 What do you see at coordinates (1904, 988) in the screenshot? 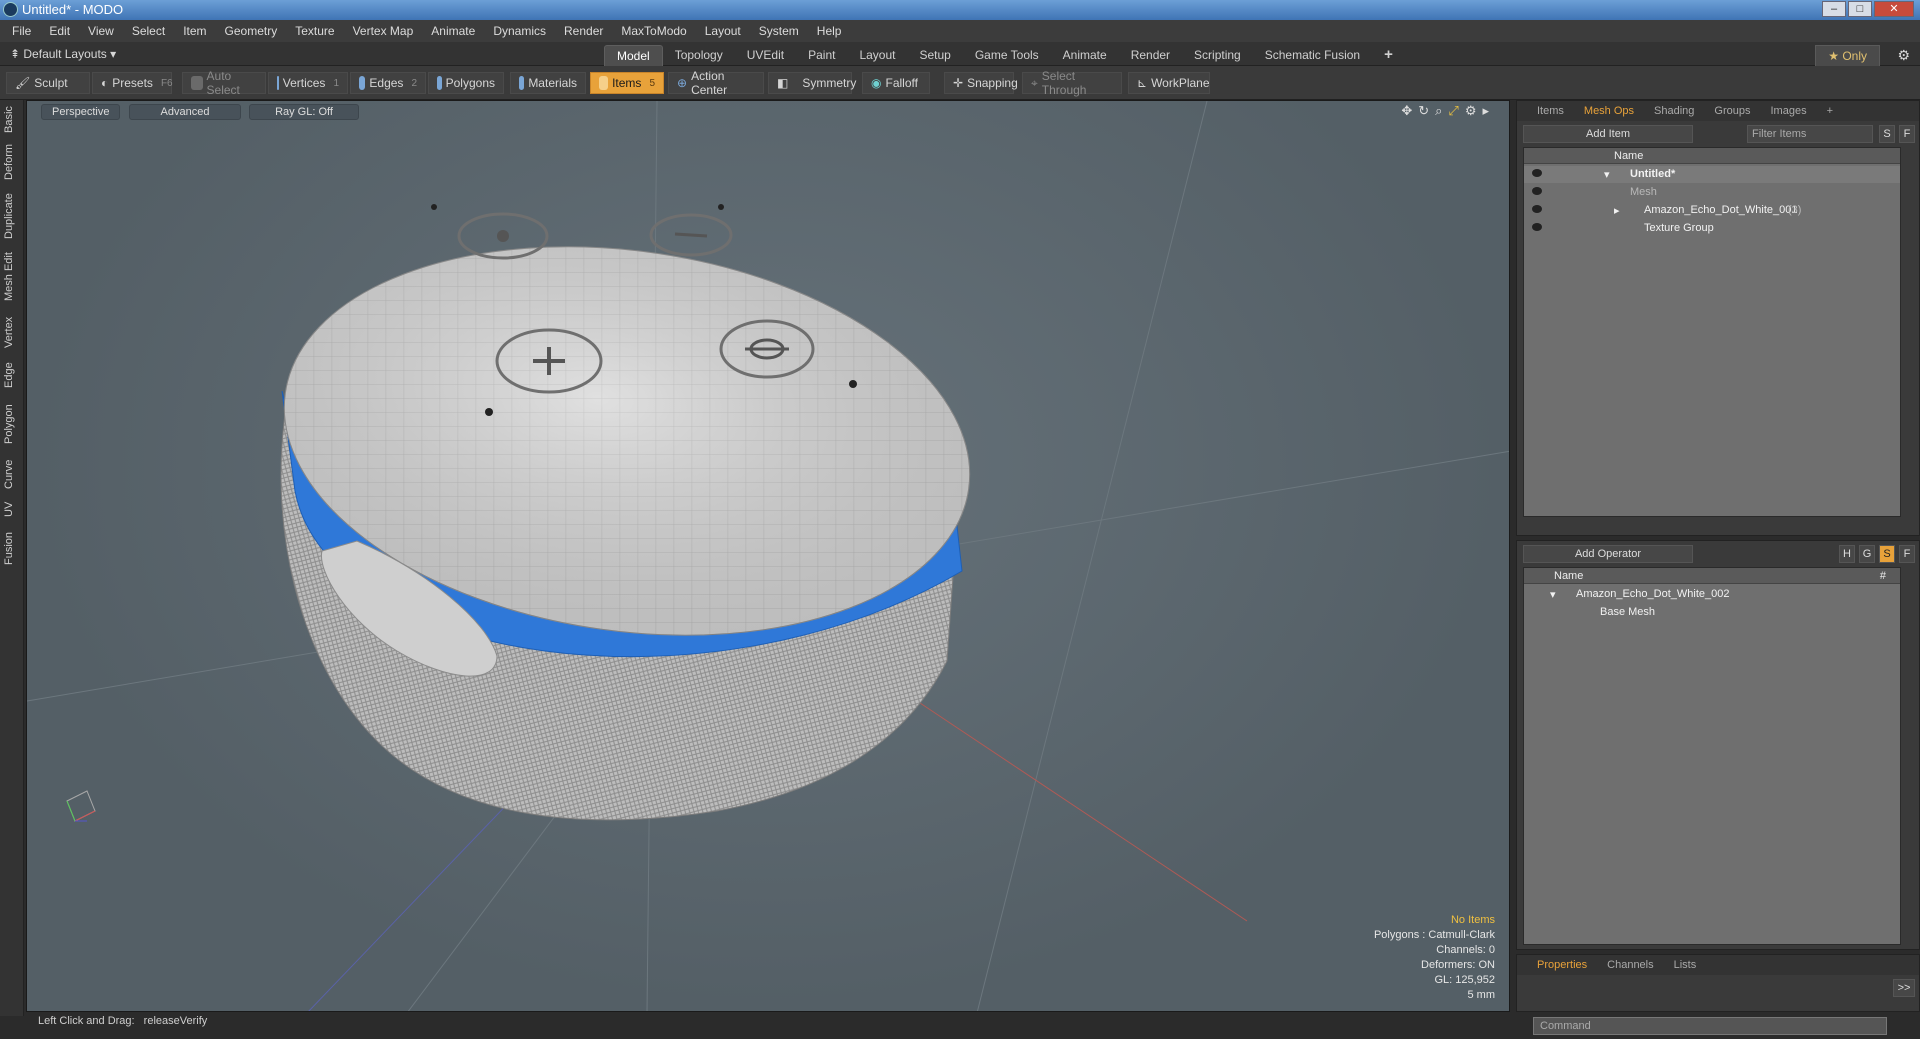
I see `expand-button: >>` at bounding box center [1904, 988].